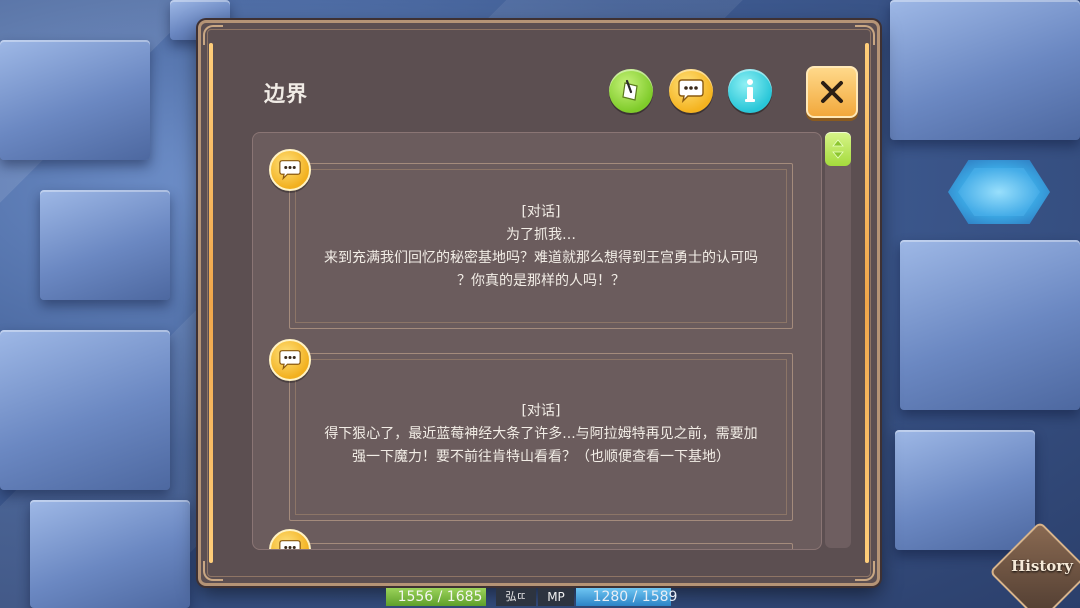 The width and height of the screenshot is (1080, 608). I want to click on info-icon, so click(750, 90).